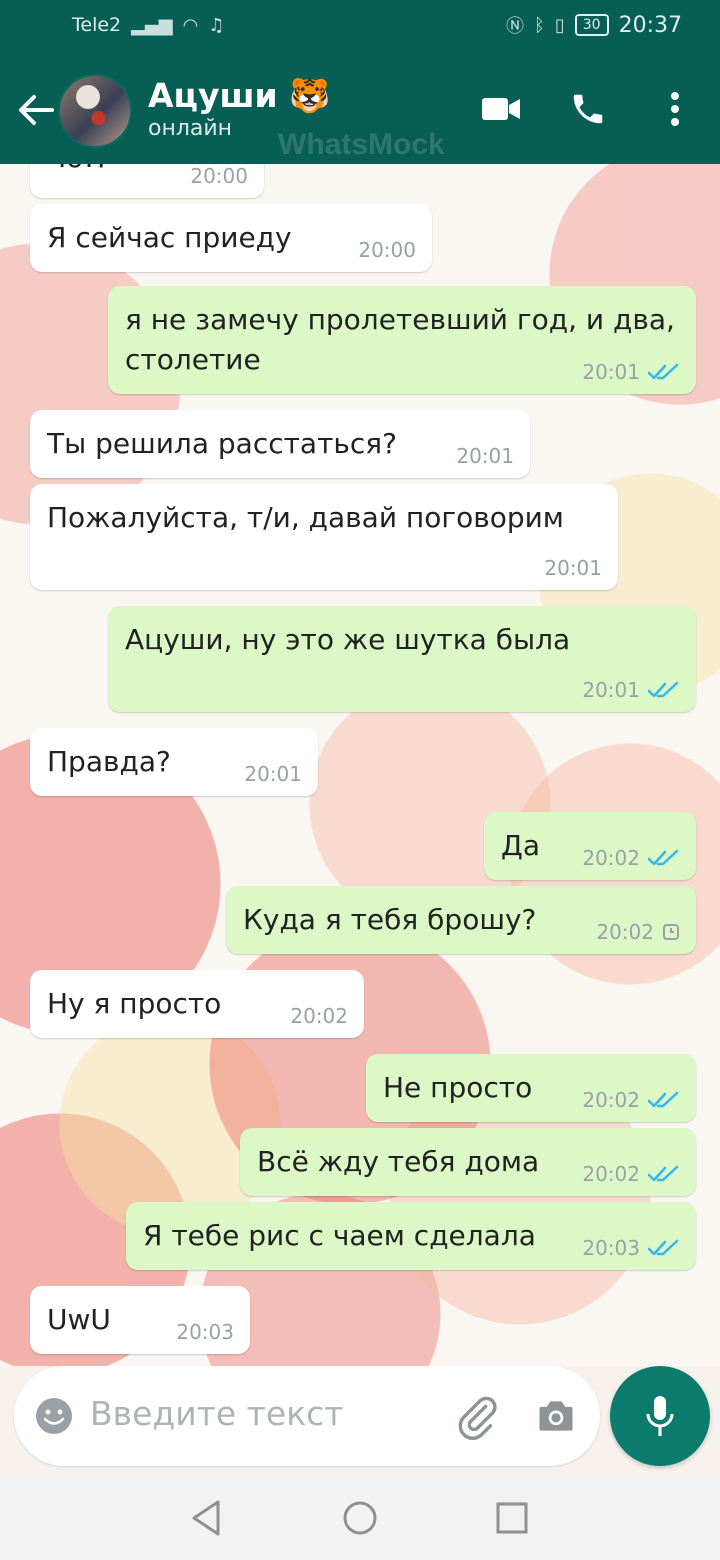 This screenshot has width=720, height=1560. What do you see at coordinates (398, 1161) in the screenshot?
I see `message-text: Всё жду тебя дома` at bounding box center [398, 1161].